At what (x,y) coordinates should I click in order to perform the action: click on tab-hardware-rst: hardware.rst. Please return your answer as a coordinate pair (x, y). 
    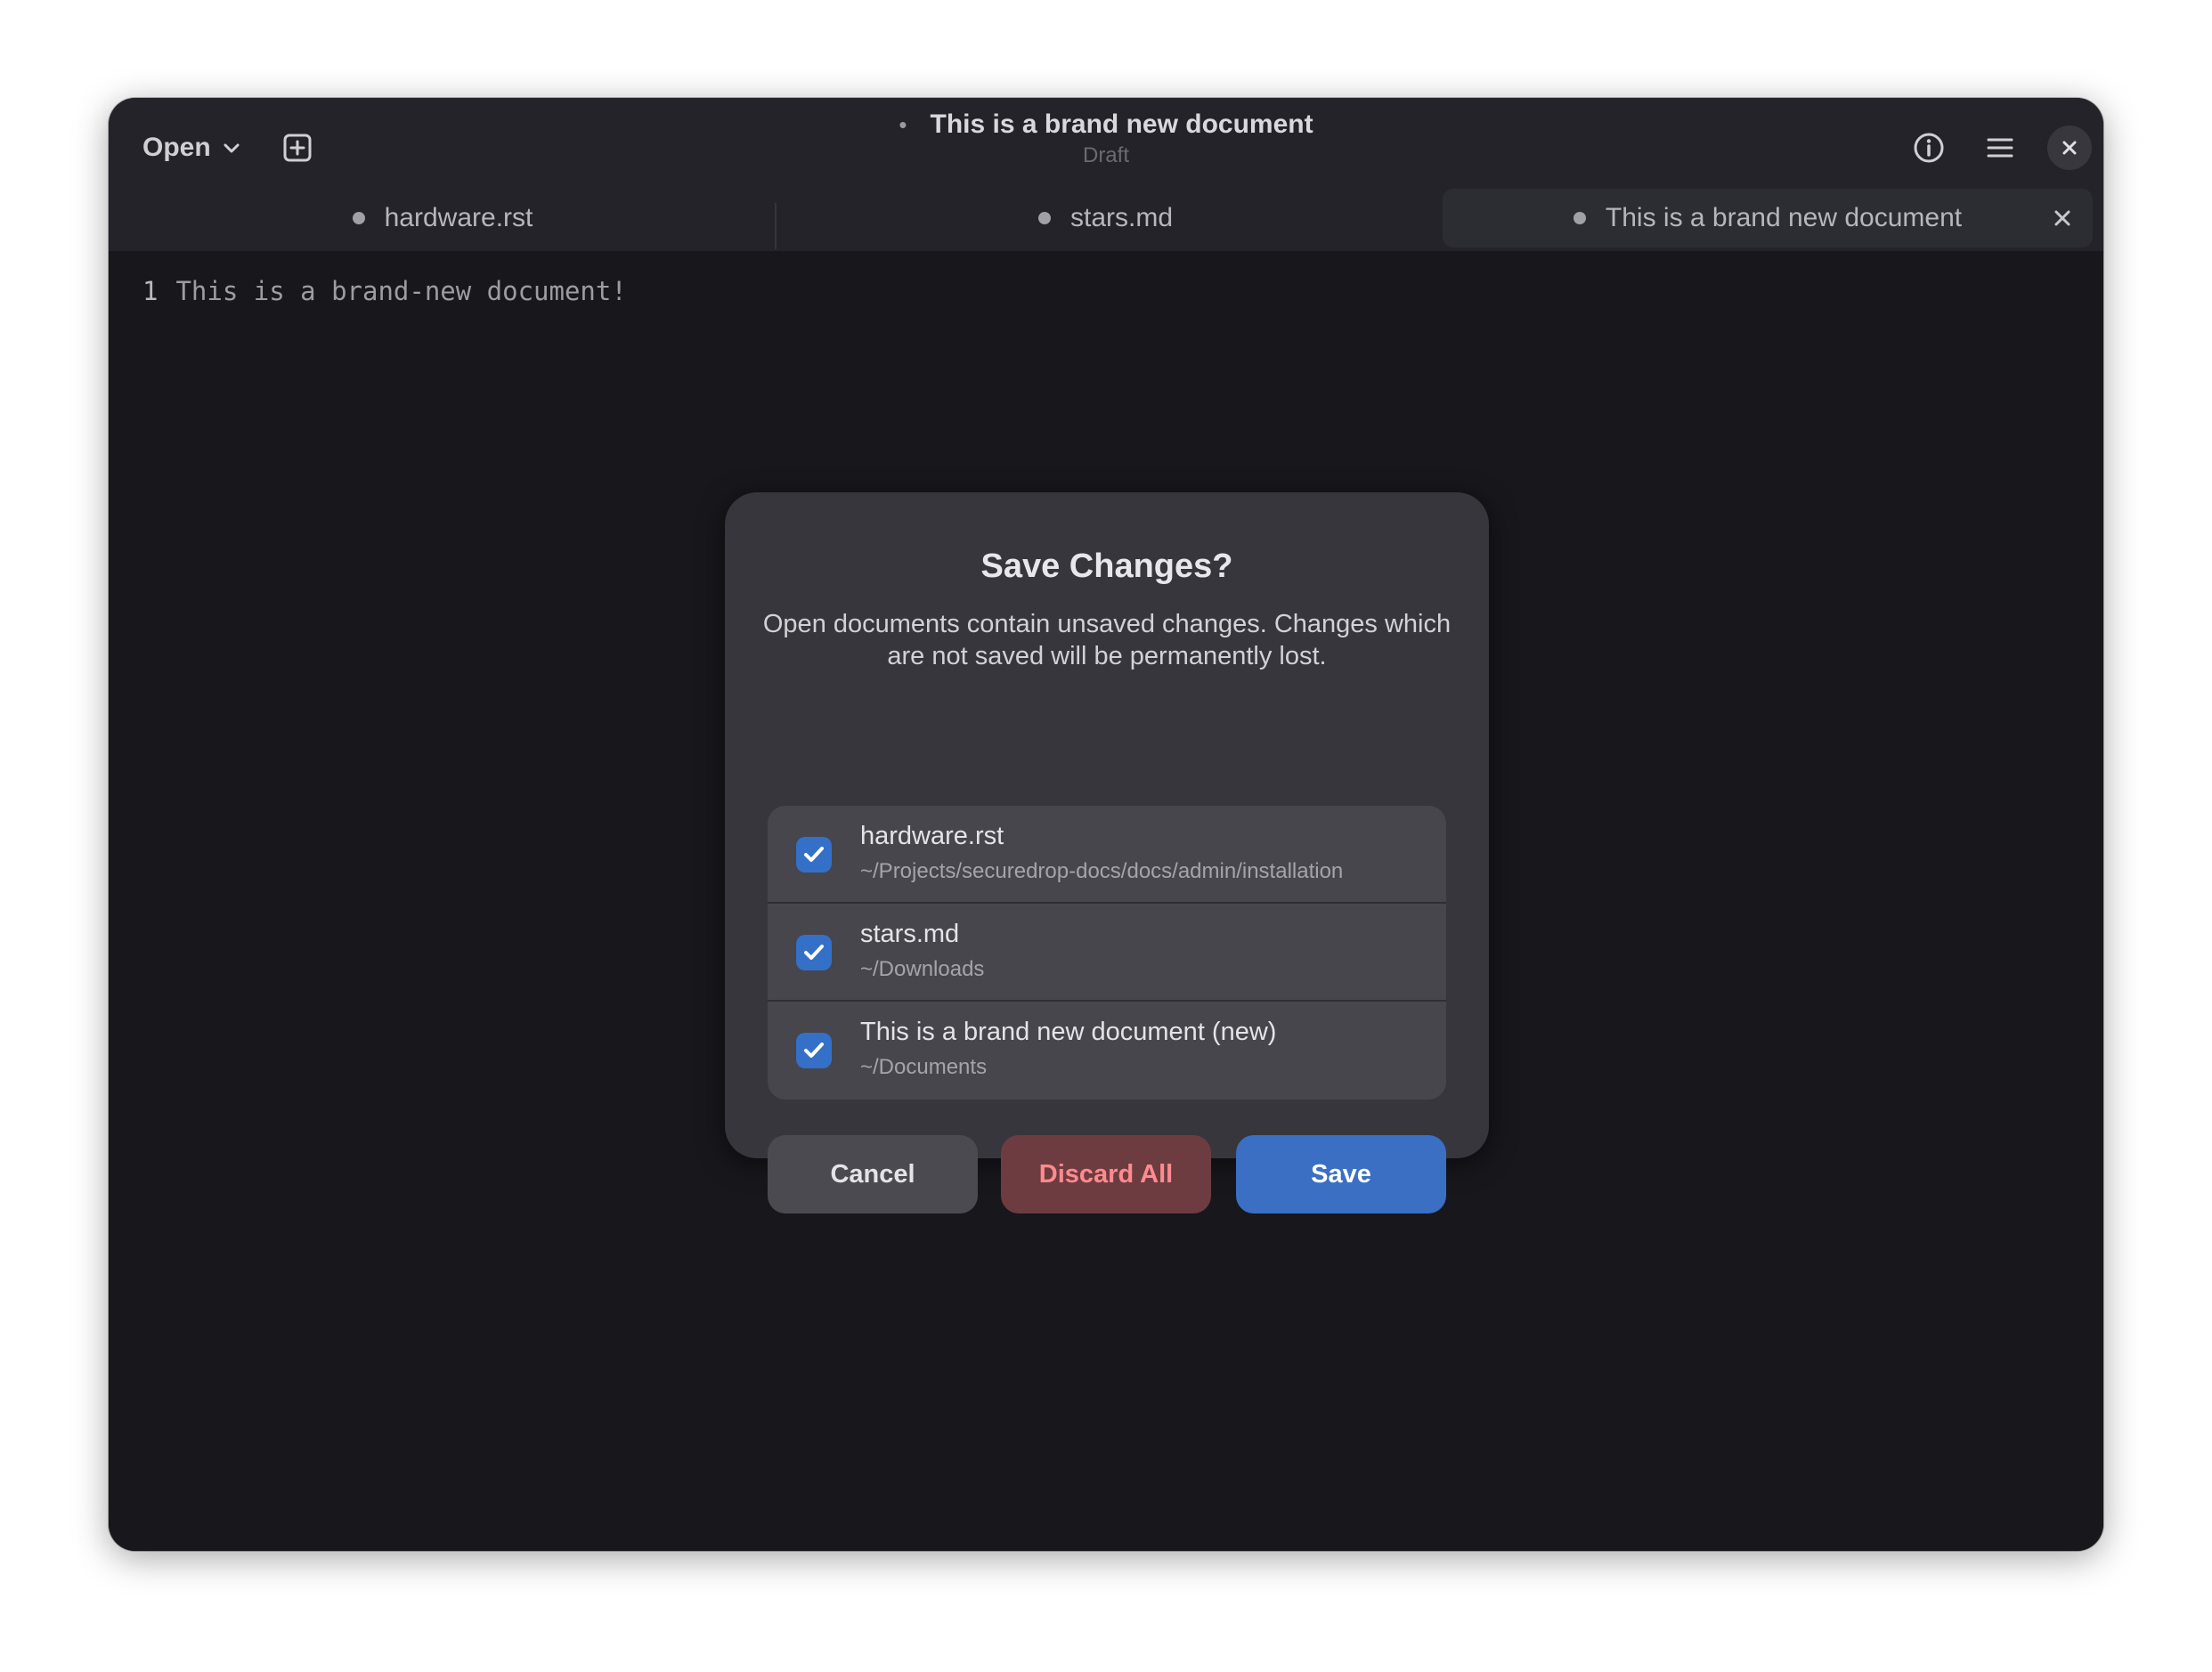
    Looking at the image, I should click on (443, 218).